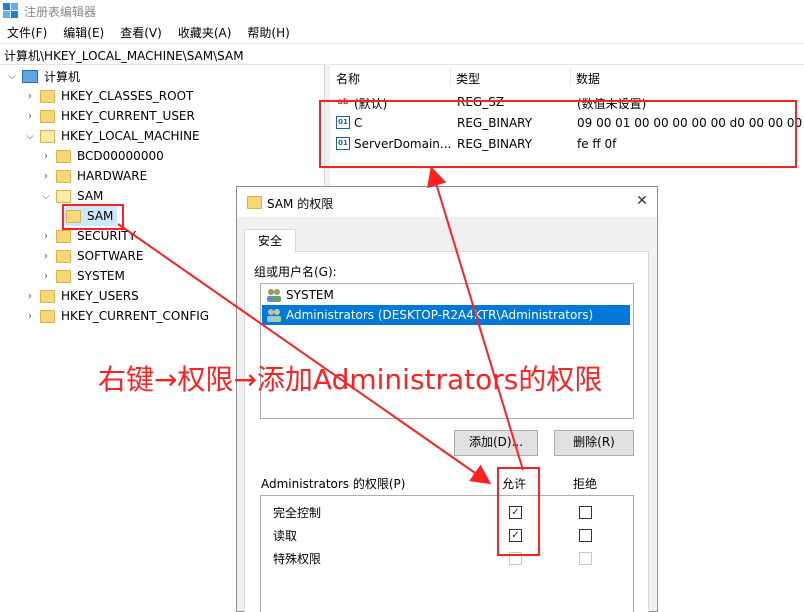 The width and height of the screenshot is (804, 612). What do you see at coordinates (106, 236) in the screenshot?
I see `tree-item-label: SECURITY` at bounding box center [106, 236].